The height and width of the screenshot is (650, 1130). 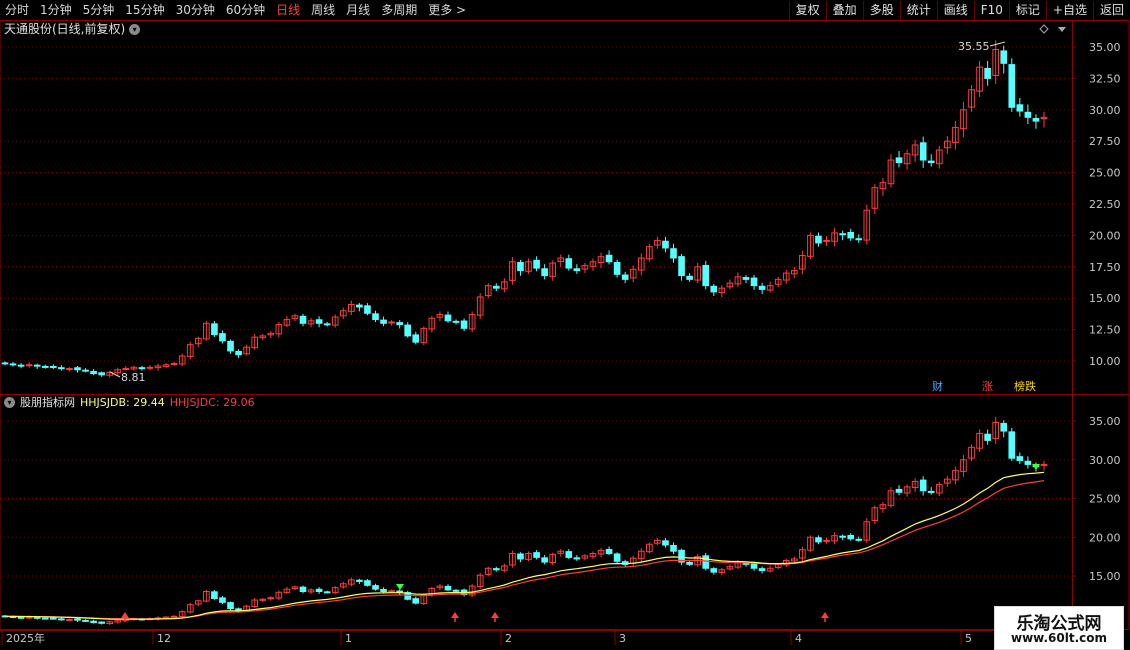 I want to click on y-tick-label: 17.50, so click(x=1105, y=267).